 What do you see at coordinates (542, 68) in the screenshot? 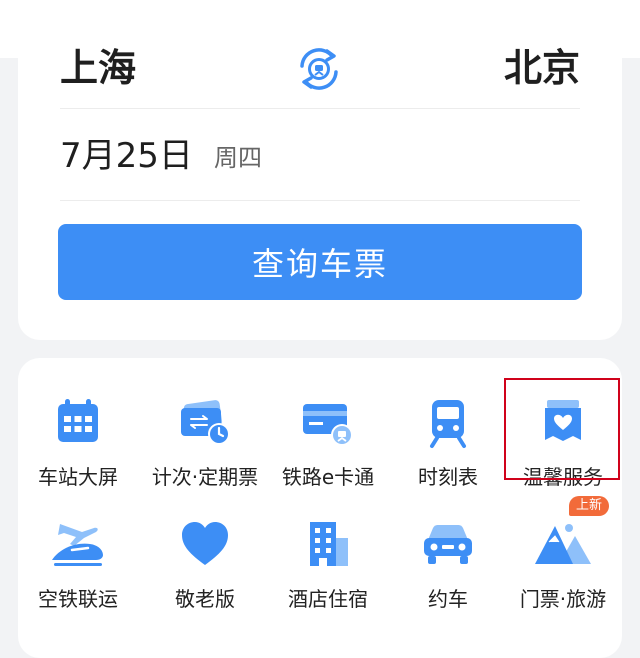
I see `arrival-city: 北京` at bounding box center [542, 68].